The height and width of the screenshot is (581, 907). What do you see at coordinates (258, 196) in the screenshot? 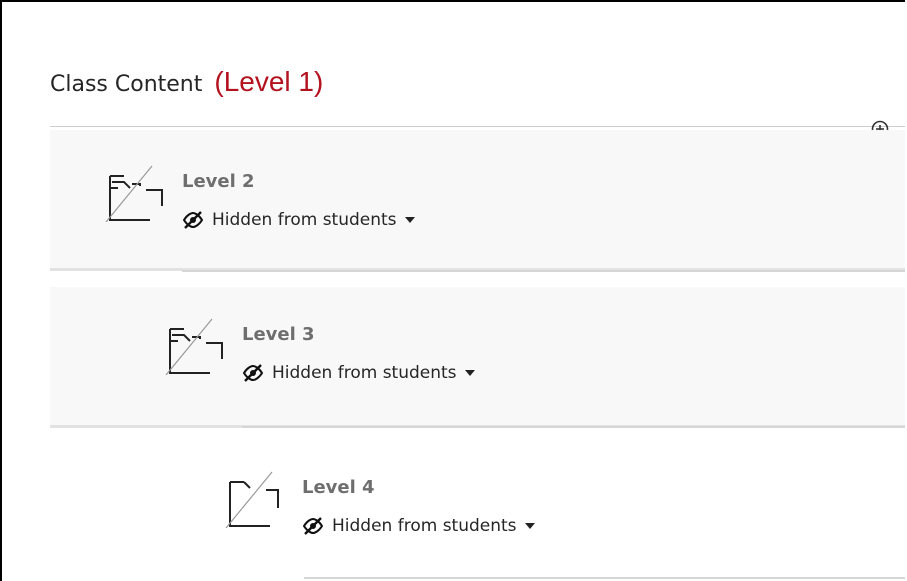
I see `content-item-level-2: Level 2 Hidden from students` at bounding box center [258, 196].